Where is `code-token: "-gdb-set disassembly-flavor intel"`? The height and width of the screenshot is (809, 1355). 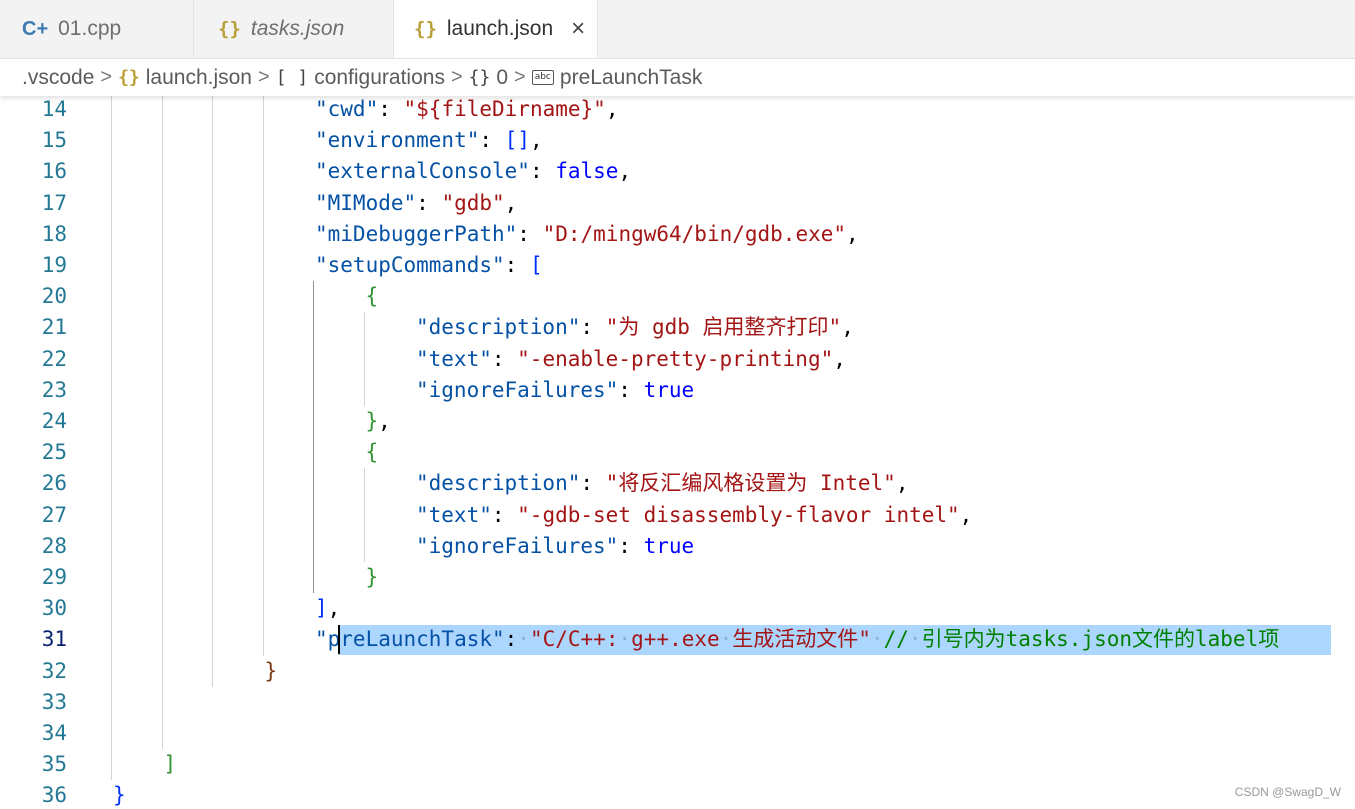 code-token: "-gdb-set disassembly-flavor intel" is located at coordinates (738, 514).